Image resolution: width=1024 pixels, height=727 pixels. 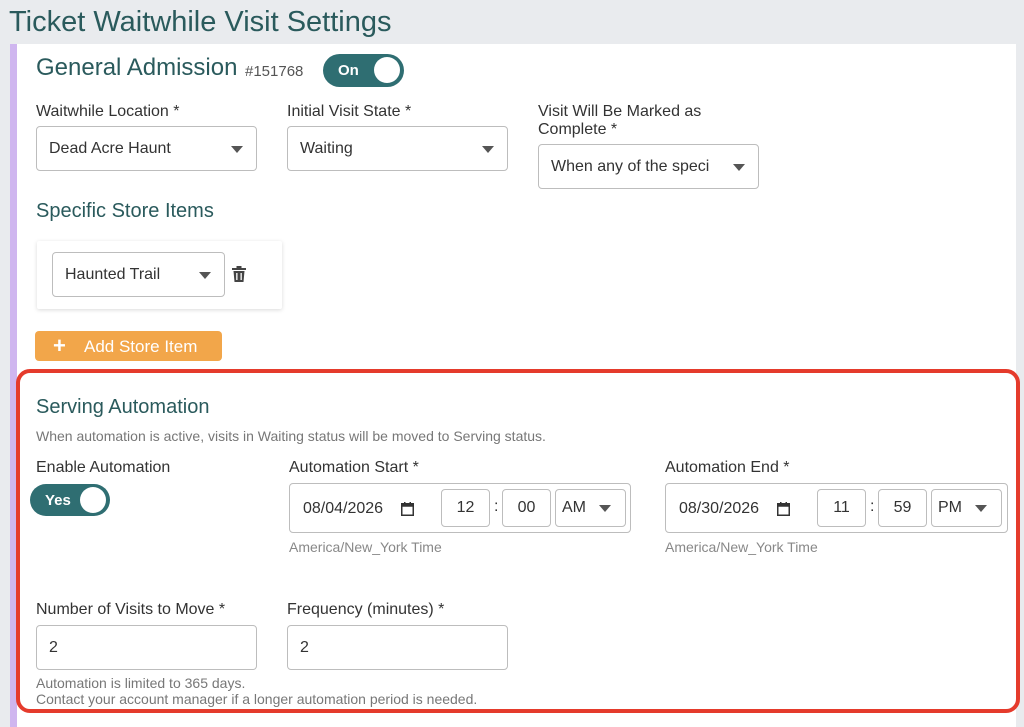 What do you see at coordinates (113, 274) in the screenshot?
I see `store-item-value: Haunted Trail` at bounding box center [113, 274].